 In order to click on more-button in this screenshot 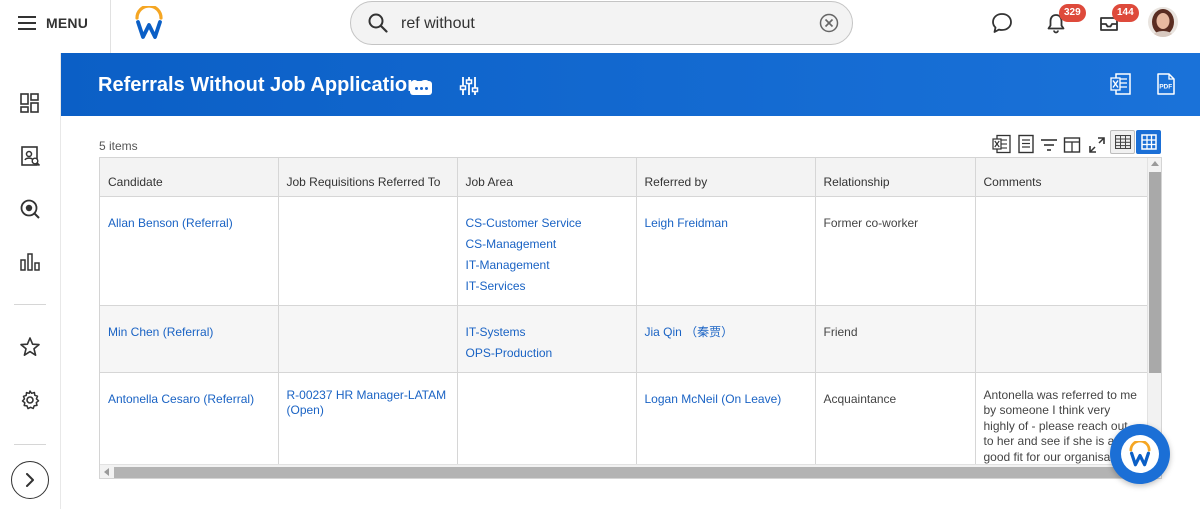, I will do `click(421, 88)`.